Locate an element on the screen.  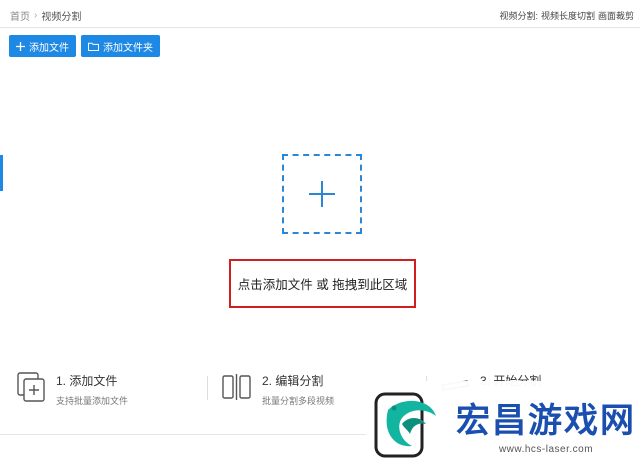
breadcrumb: 首页 › 视频分割 is located at coordinates (45, 15).